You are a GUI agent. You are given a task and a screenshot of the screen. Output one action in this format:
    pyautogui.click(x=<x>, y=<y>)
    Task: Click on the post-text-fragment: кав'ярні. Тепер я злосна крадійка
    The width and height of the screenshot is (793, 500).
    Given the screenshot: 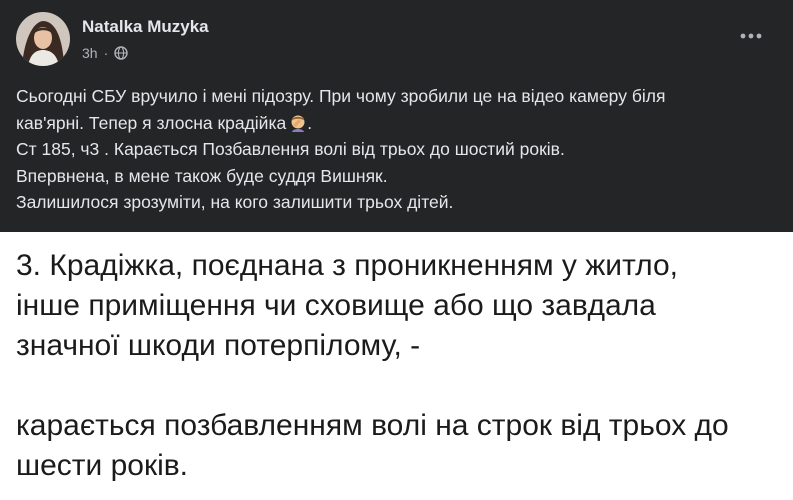 What is the action you would take?
    pyautogui.click(x=151, y=122)
    